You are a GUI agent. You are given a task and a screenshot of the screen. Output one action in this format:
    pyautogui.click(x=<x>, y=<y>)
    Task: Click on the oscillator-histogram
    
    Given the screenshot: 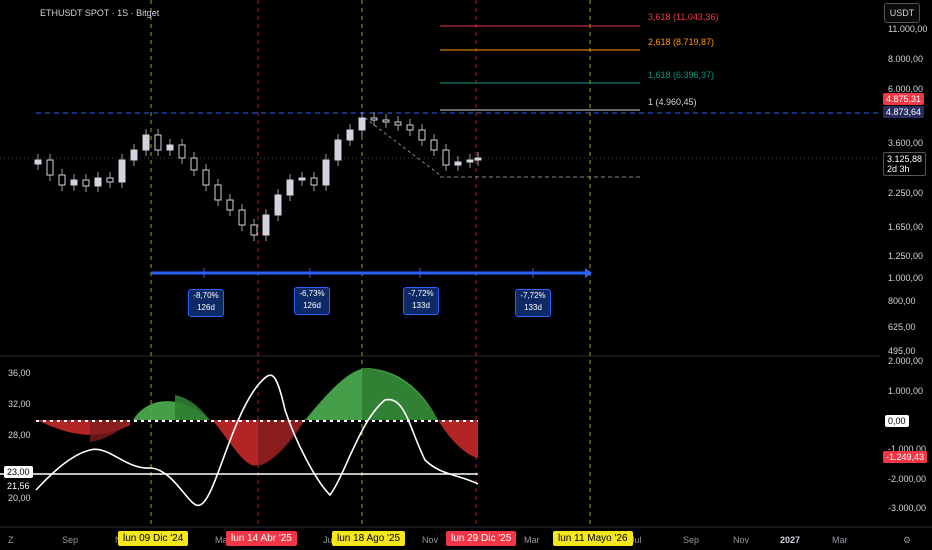 What is the action you would take?
    pyautogui.click(x=257, y=417)
    